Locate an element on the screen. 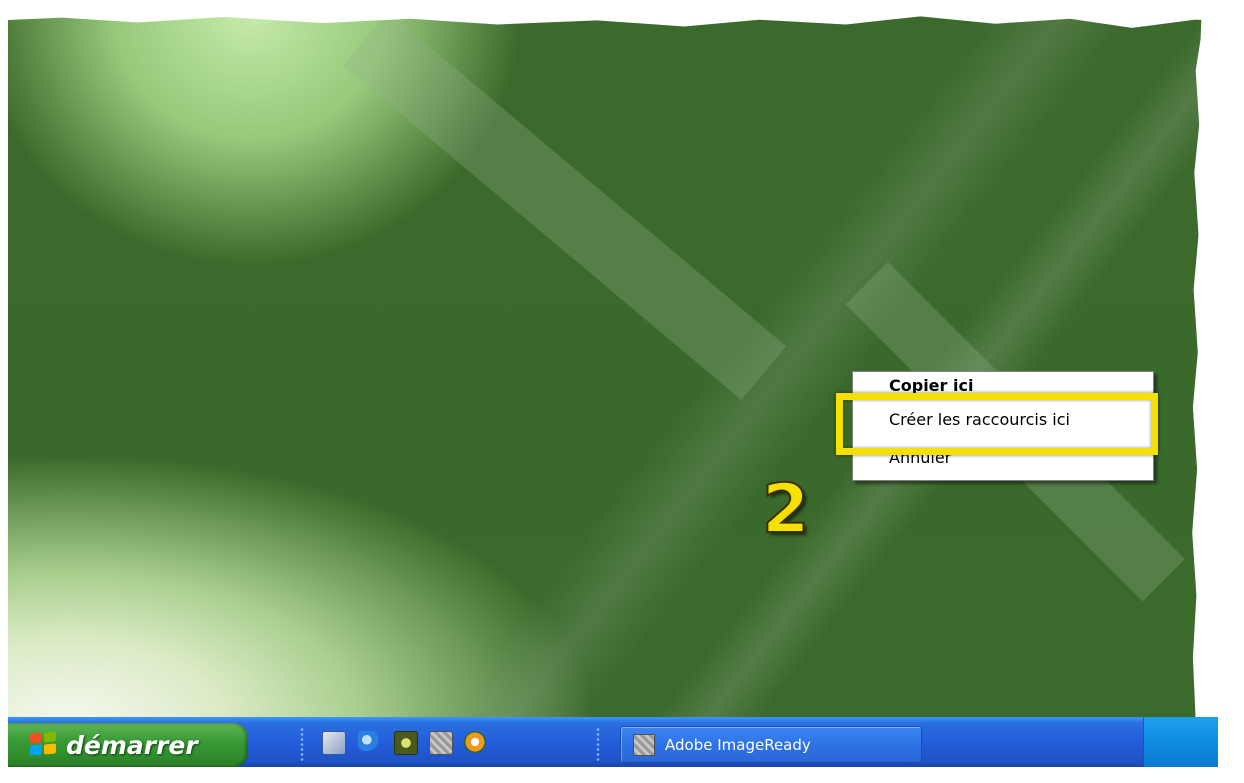 The height and width of the screenshot is (783, 1244). quick-launch-grip is located at coordinates (302, 744).